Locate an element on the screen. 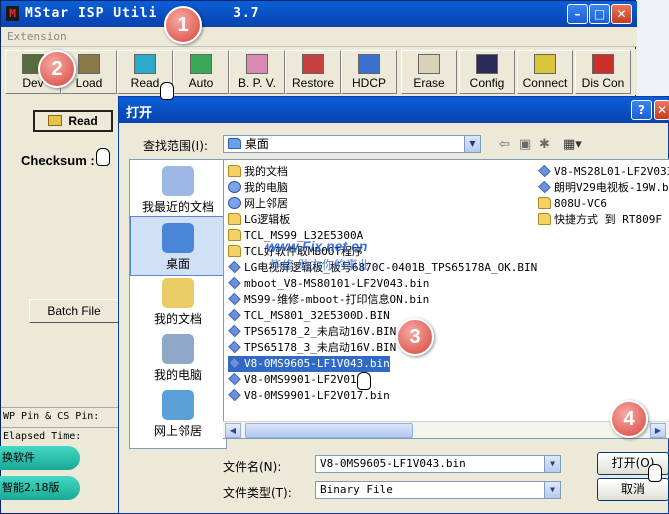 This screenshot has height=514, width=669. list-item: 快捷方式 到 RT809F is located at coordinates (600, 220).